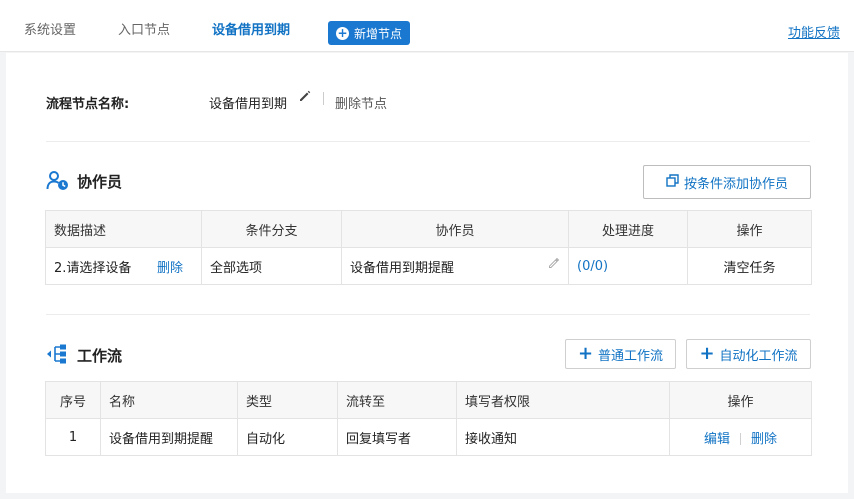 The height and width of the screenshot is (499, 854). Describe the element at coordinates (377, 33) in the screenshot. I see `add-node-label: 新增节点` at that location.